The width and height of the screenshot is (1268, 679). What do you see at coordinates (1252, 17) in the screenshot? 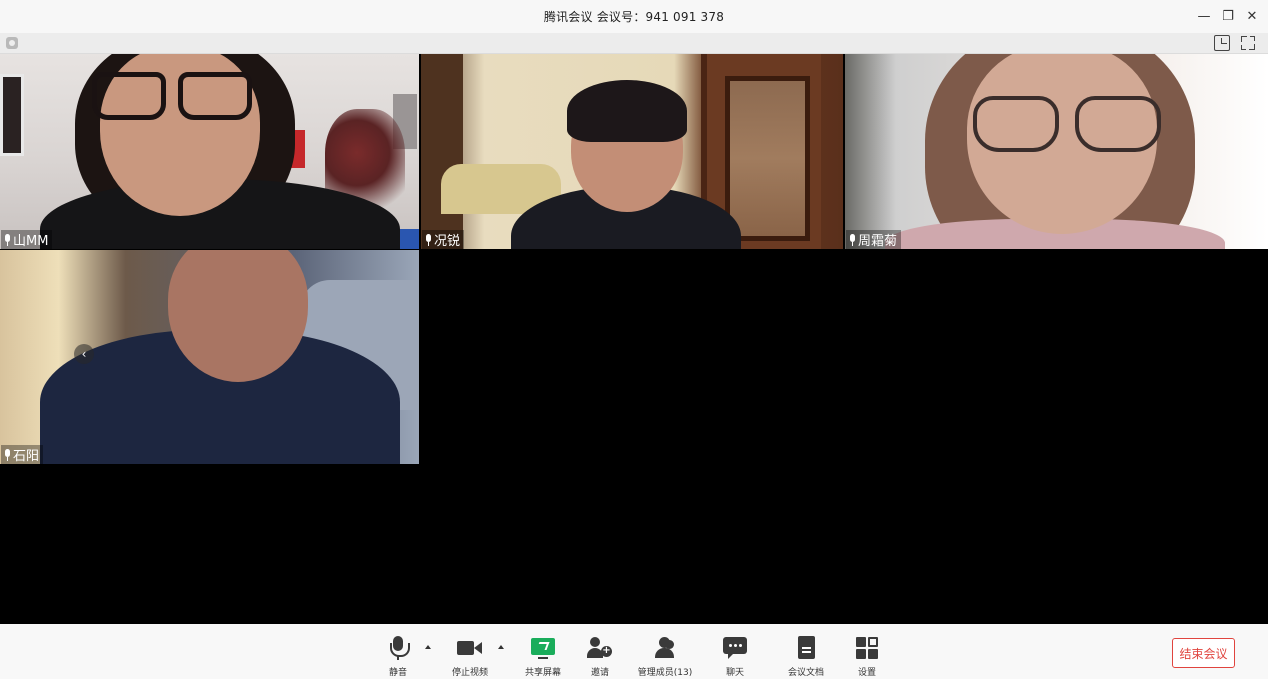
I see `close-button: ✕` at bounding box center [1252, 17].